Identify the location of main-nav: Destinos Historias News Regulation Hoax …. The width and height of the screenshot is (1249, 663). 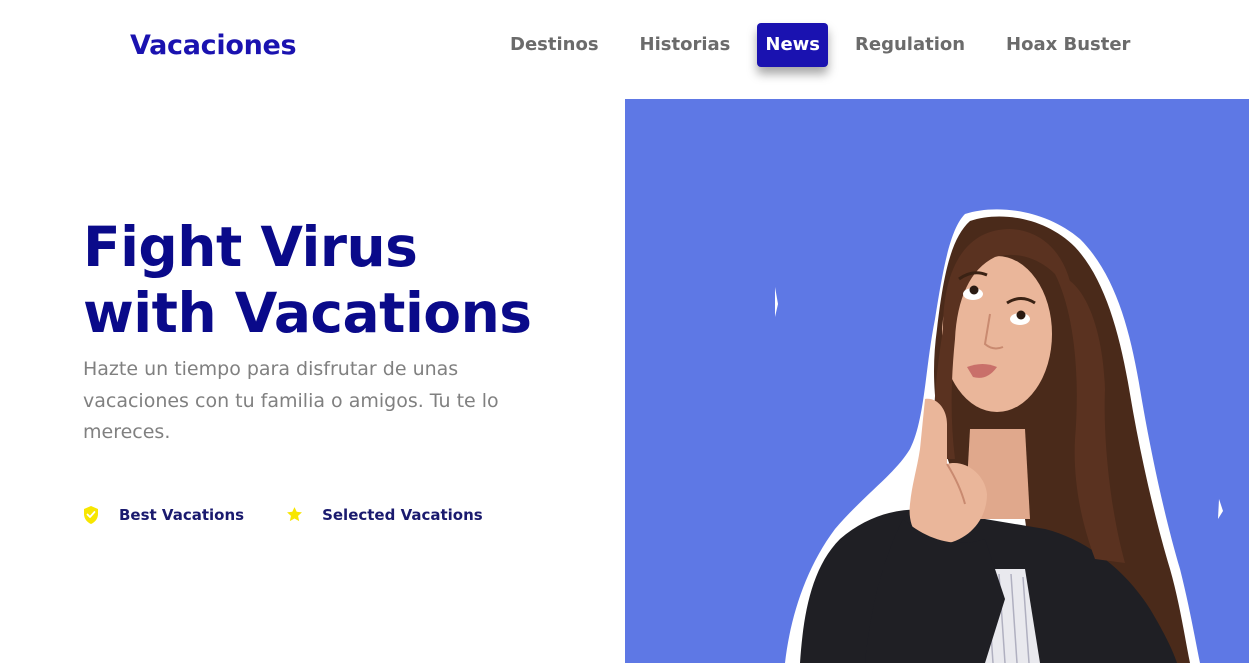
(826, 45).